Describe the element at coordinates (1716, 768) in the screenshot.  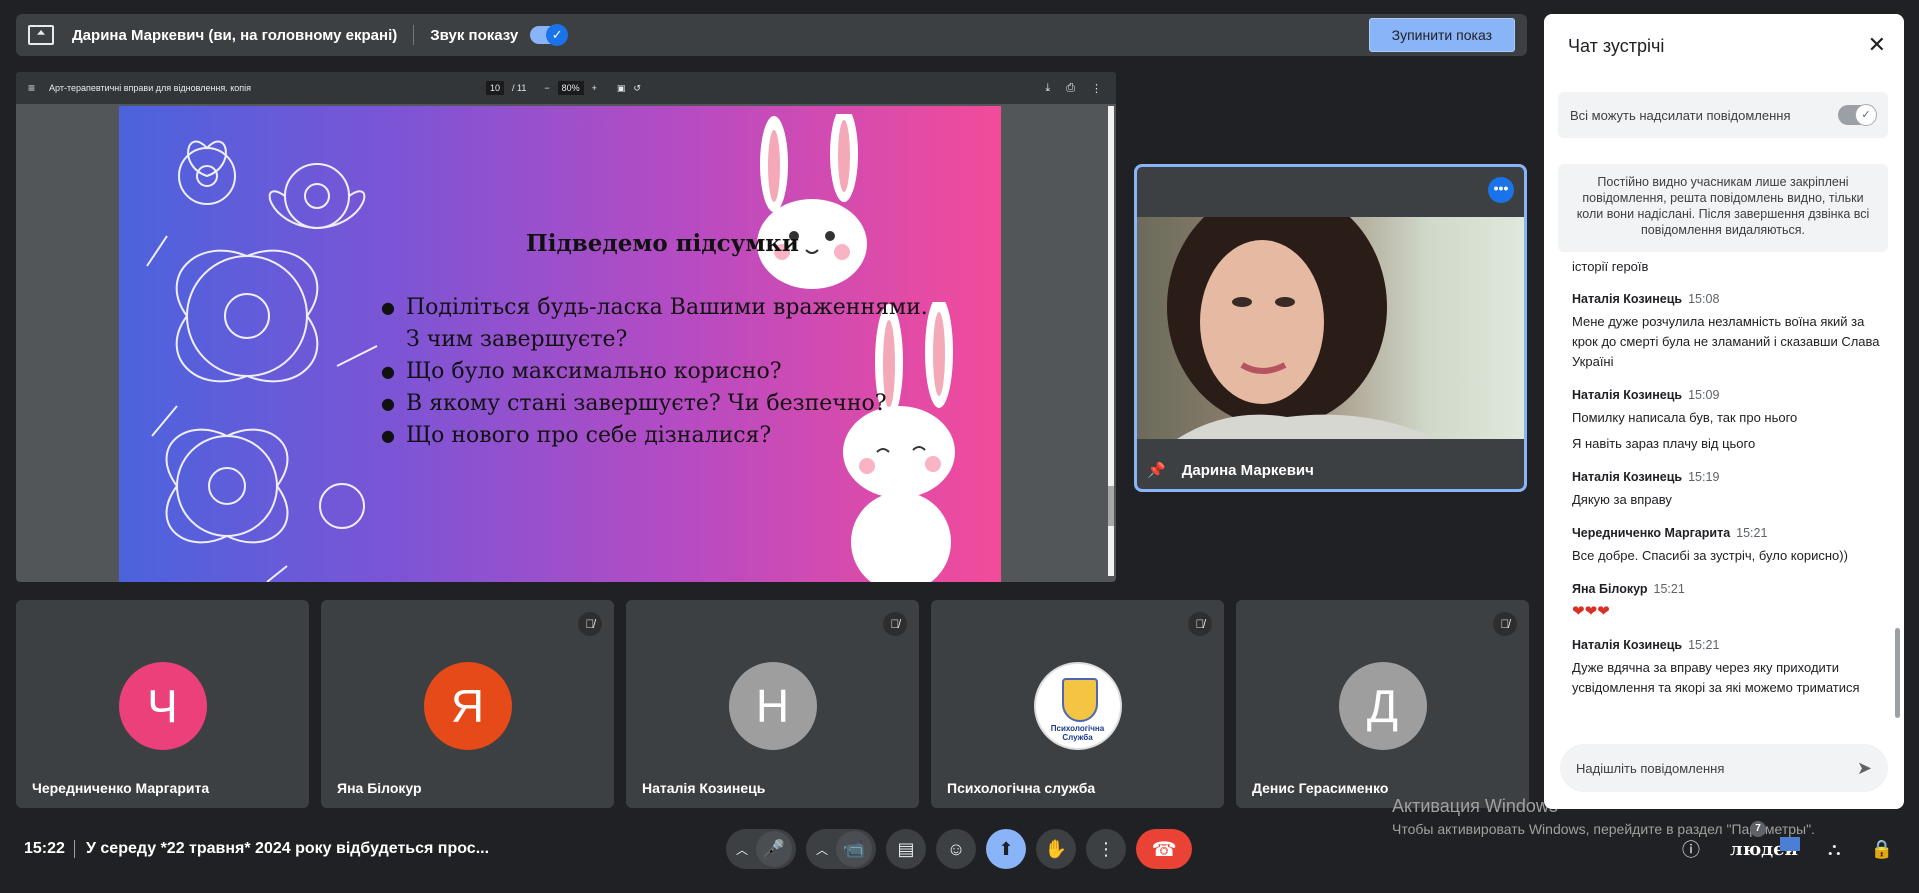
I see `message-input` at that location.